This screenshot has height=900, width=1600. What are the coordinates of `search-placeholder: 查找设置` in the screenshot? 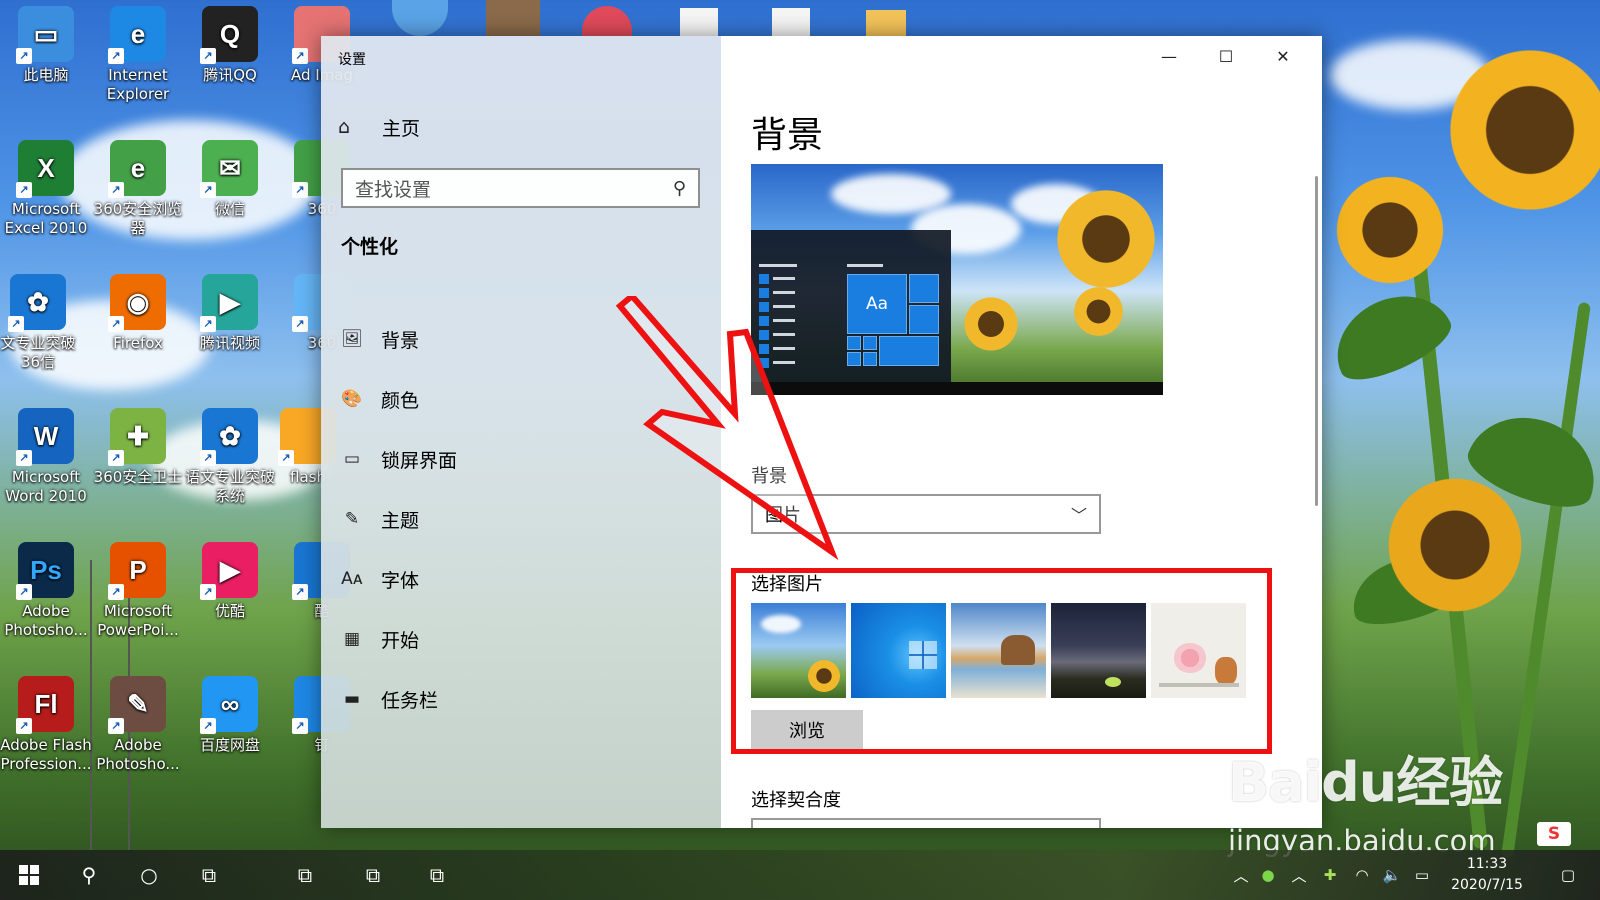 It's located at (393, 189).